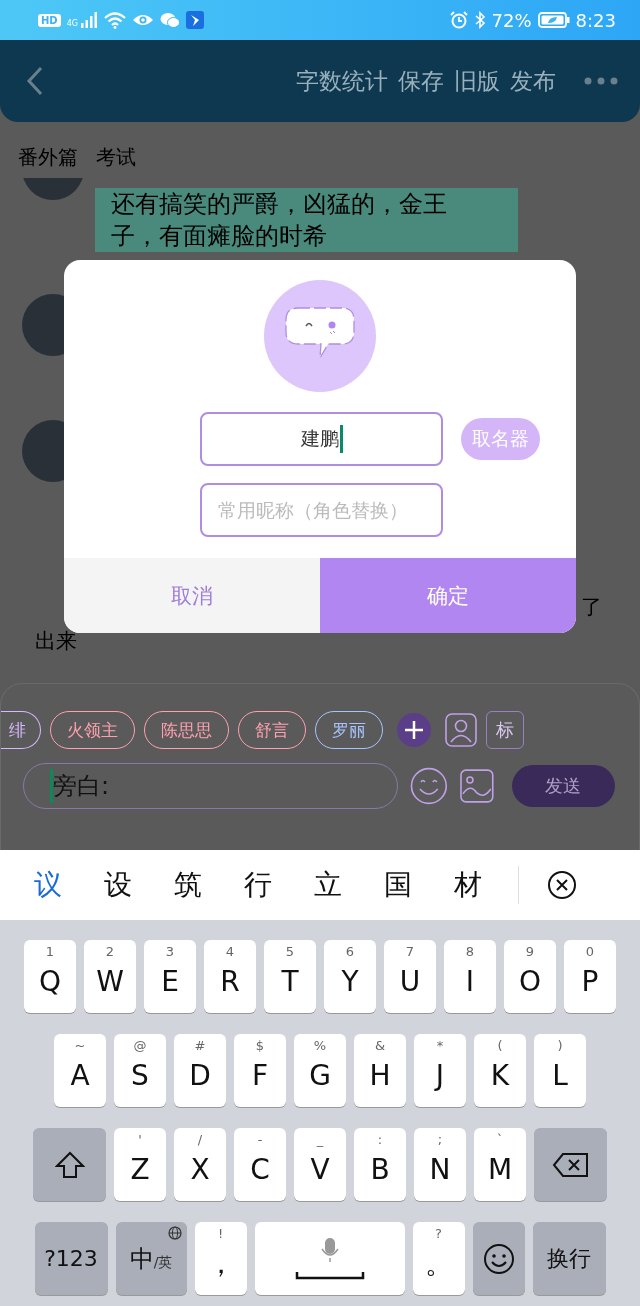 This screenshot has height=1306, width=640. What do you see at coordinates (194, 20) in the screenshot?
I see `app-icon` at bounding box center [194, 20].